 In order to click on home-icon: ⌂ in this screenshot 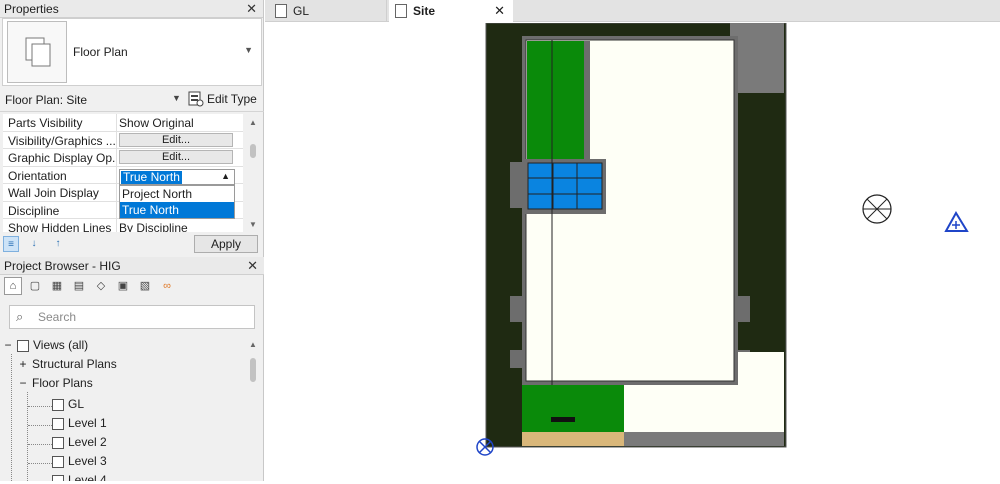, I will do `click(13, 286)`.